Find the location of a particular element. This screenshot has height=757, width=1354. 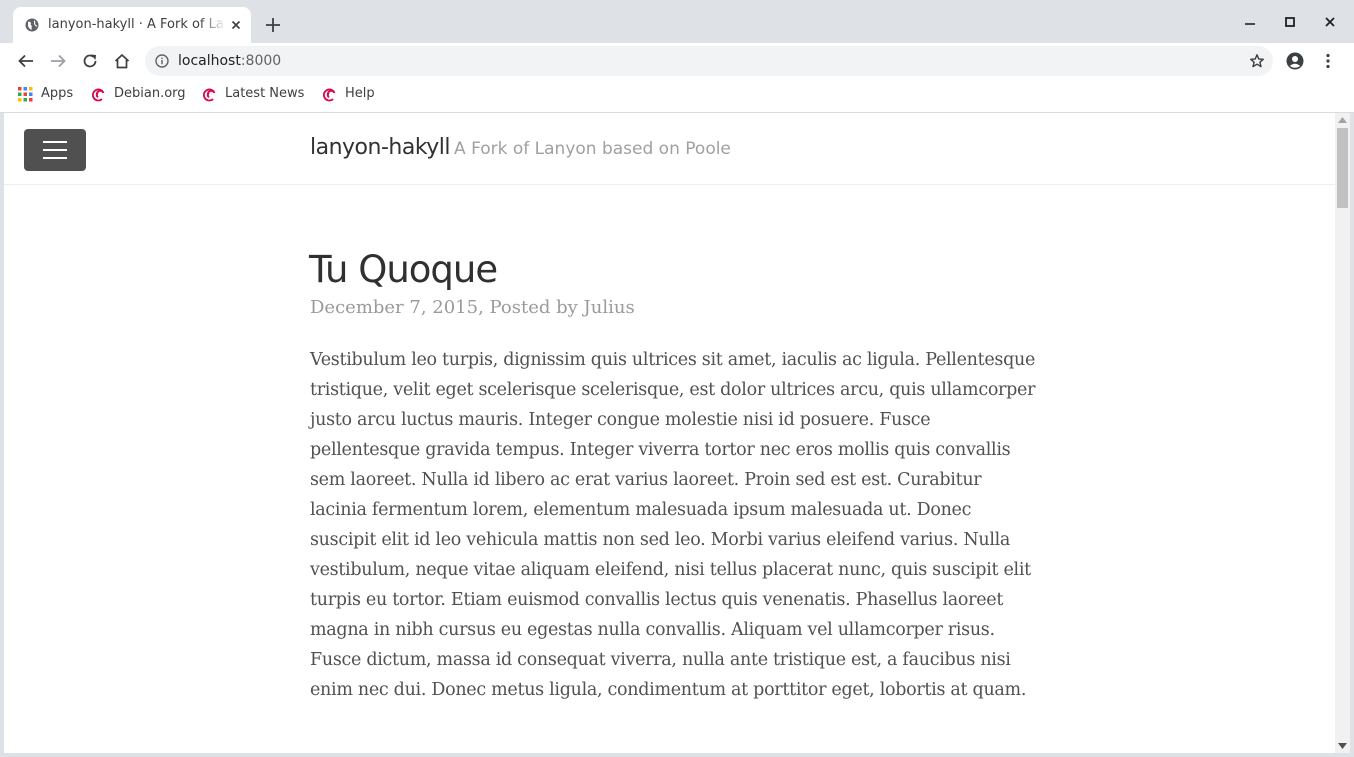

page-scrollbar is located at coordinates (1342, 433).